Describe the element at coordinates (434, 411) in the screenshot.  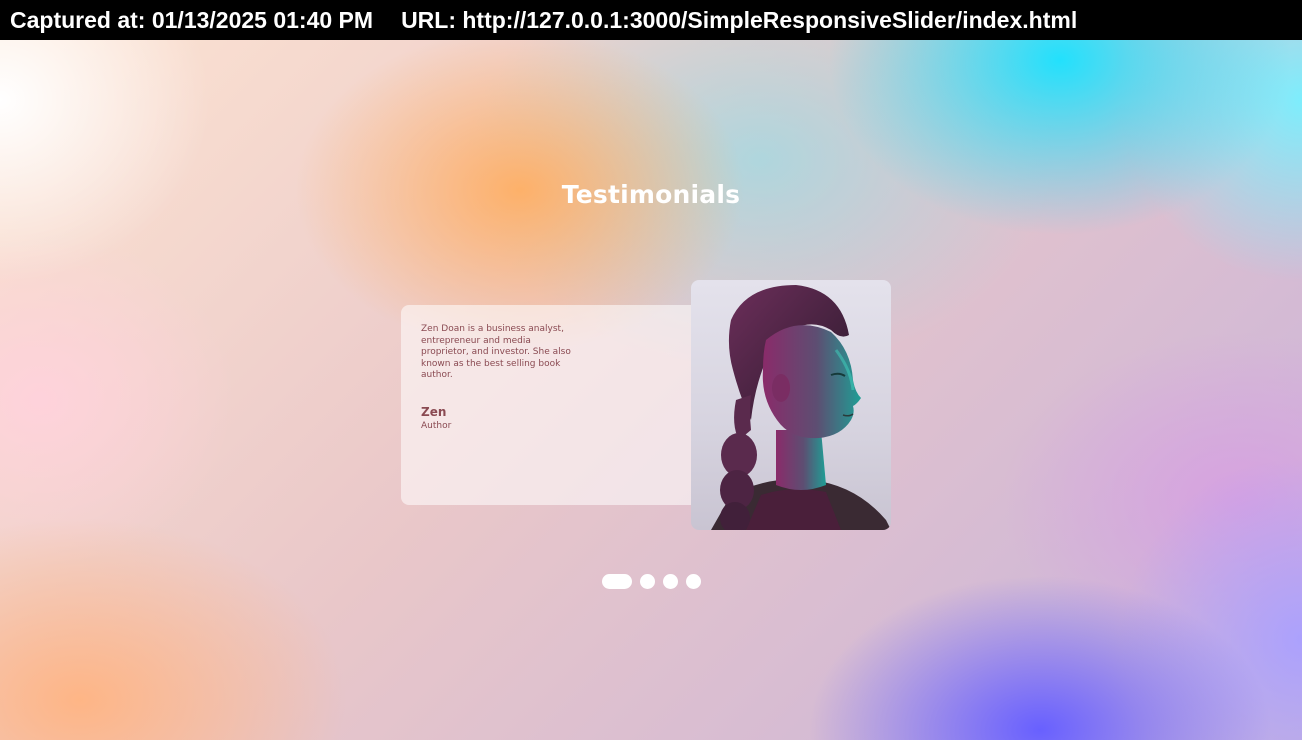
I see `testimonial-name: Zen` at that location.